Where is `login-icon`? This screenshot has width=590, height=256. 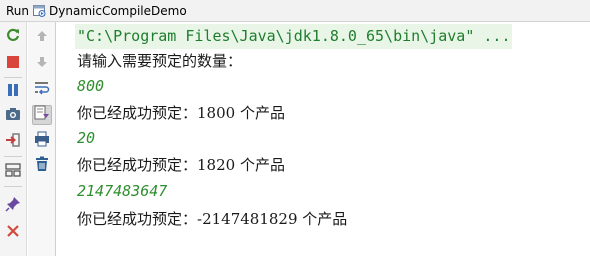 login-icon is located at coordinates (13, 142).